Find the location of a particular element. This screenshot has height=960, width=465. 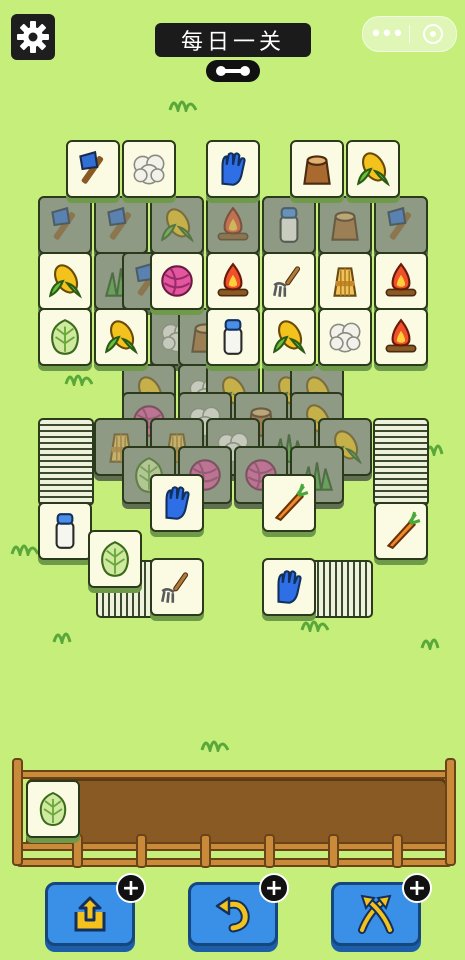

left-tile-stack is located at coordinates (66, 462).